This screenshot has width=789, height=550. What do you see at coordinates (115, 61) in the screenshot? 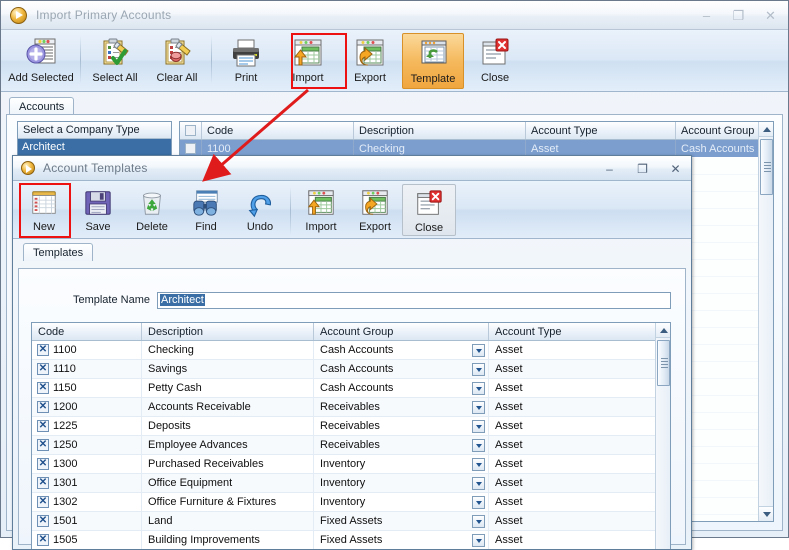
I see `select-all-button: Select All` at bounding box center [115, 61].